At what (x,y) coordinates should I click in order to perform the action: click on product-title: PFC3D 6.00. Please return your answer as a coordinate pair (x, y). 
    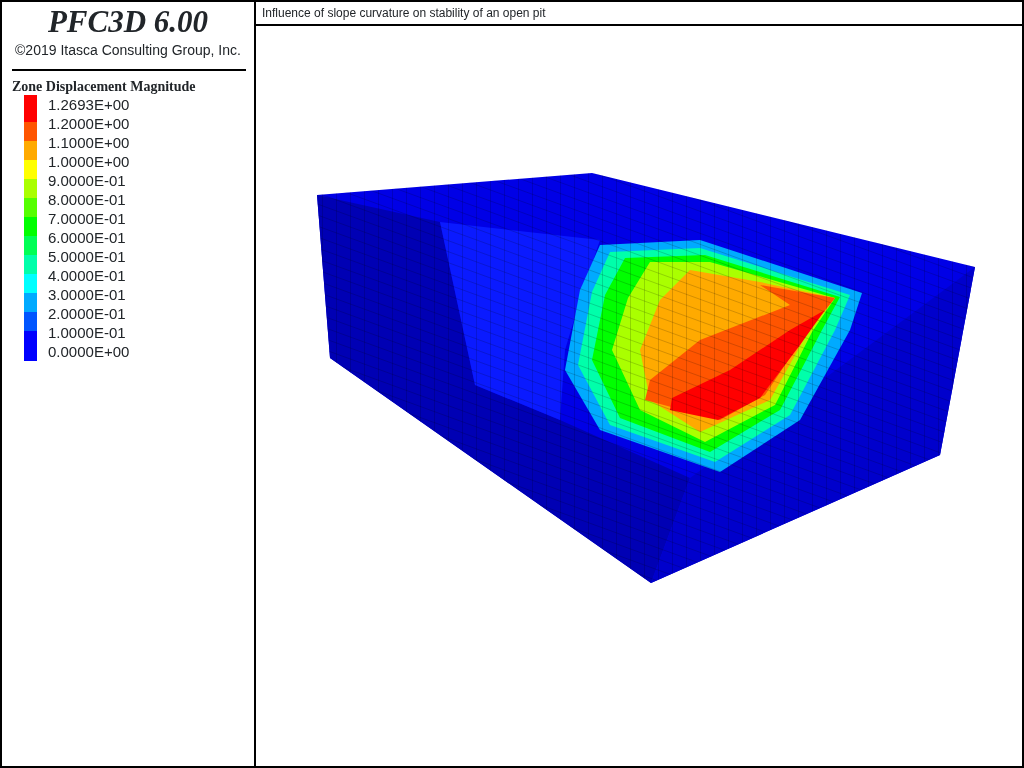
    Looking at the image, I should click on (128, 22).